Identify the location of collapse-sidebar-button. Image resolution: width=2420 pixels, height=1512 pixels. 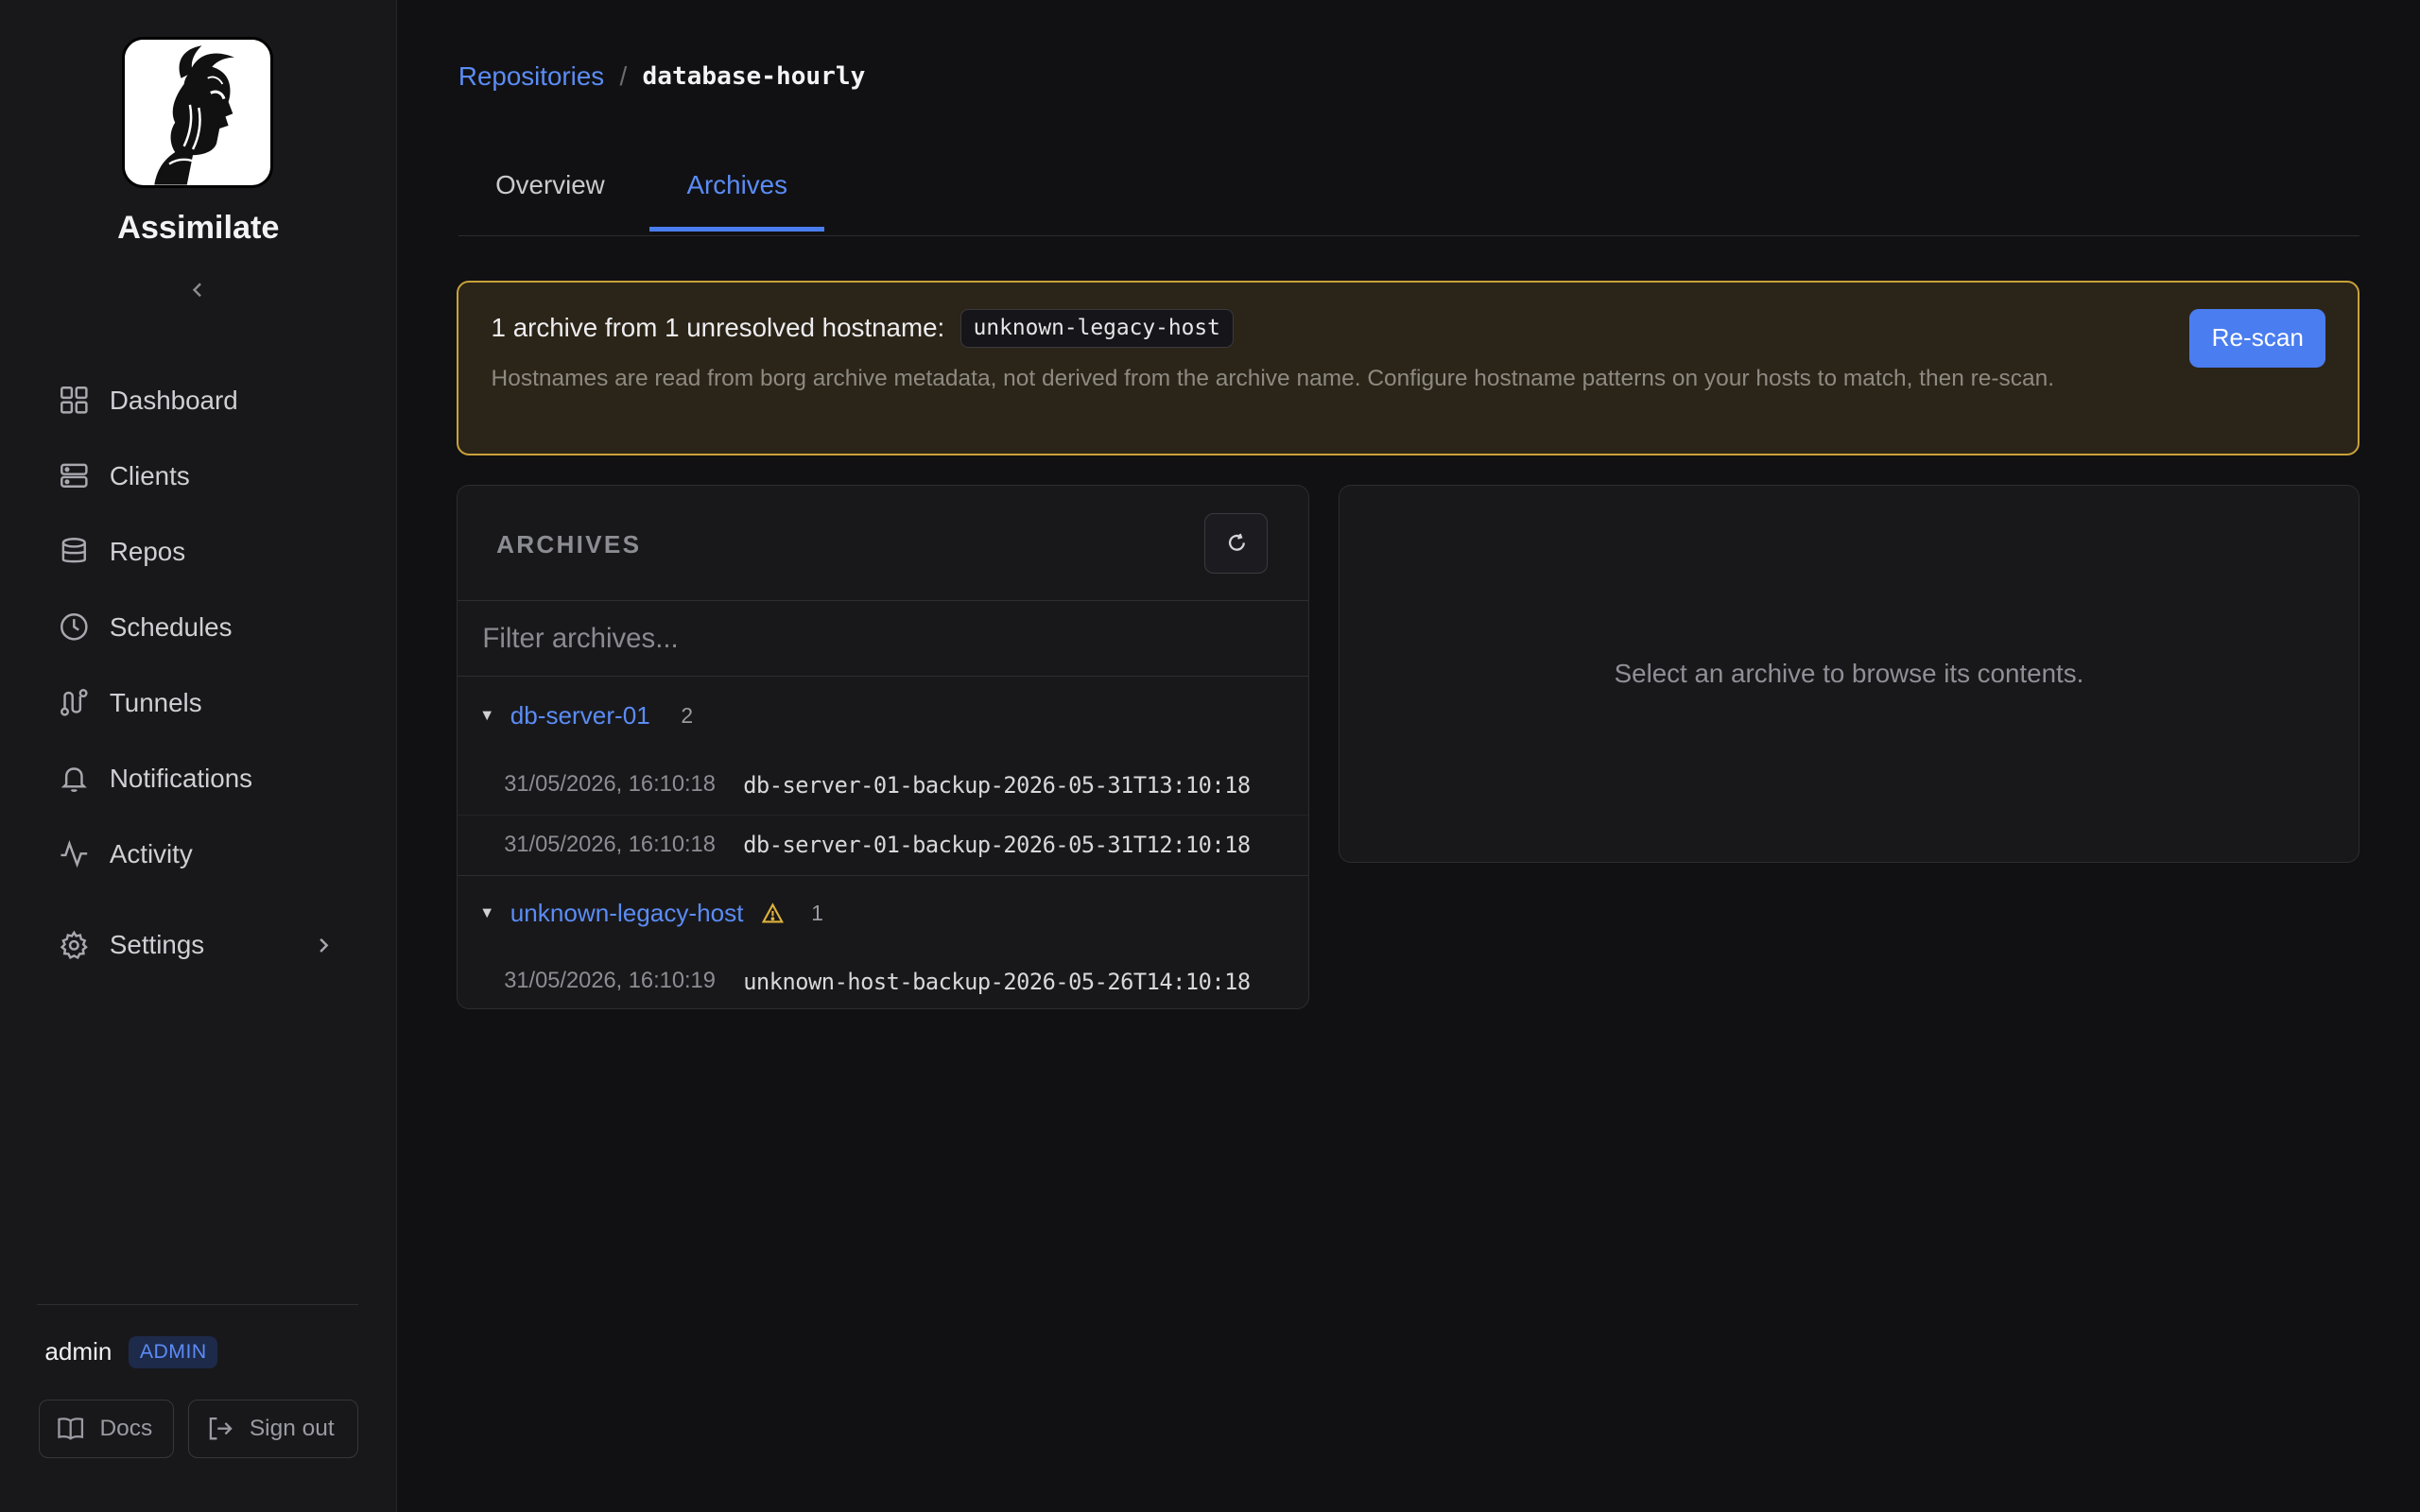
(197, 290).